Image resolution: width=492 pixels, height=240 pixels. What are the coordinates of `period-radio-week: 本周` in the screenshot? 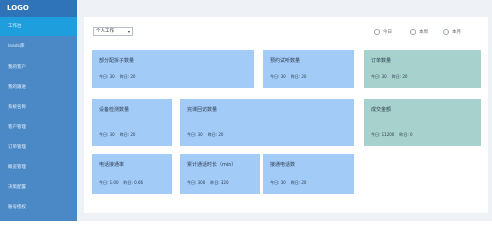 It's located at (419, 31).